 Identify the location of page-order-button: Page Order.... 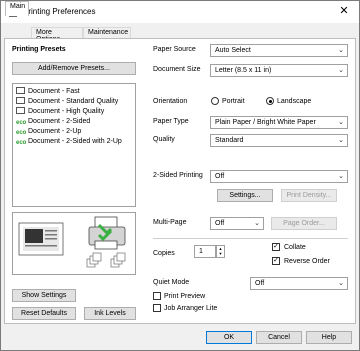
(304, 223).